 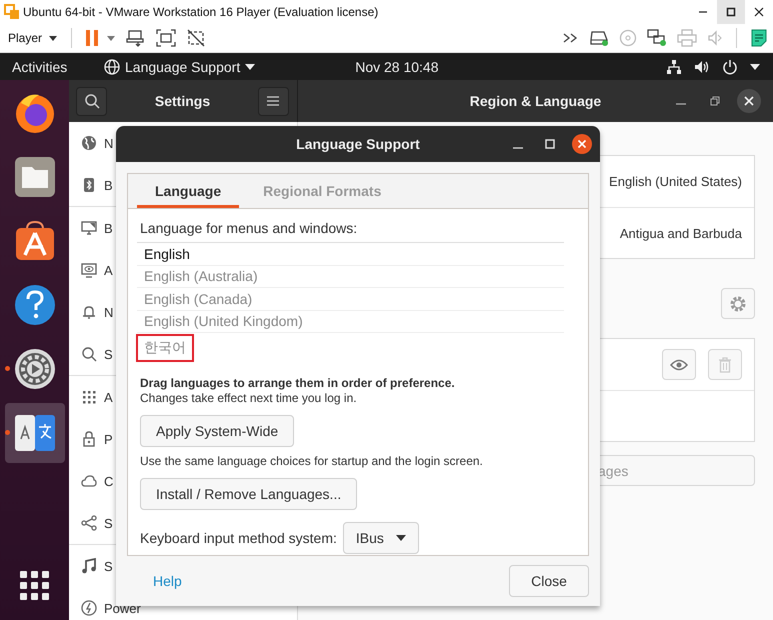 I want to click on note-text: Changes take effect next time you log in., so click(x=249, y=398).